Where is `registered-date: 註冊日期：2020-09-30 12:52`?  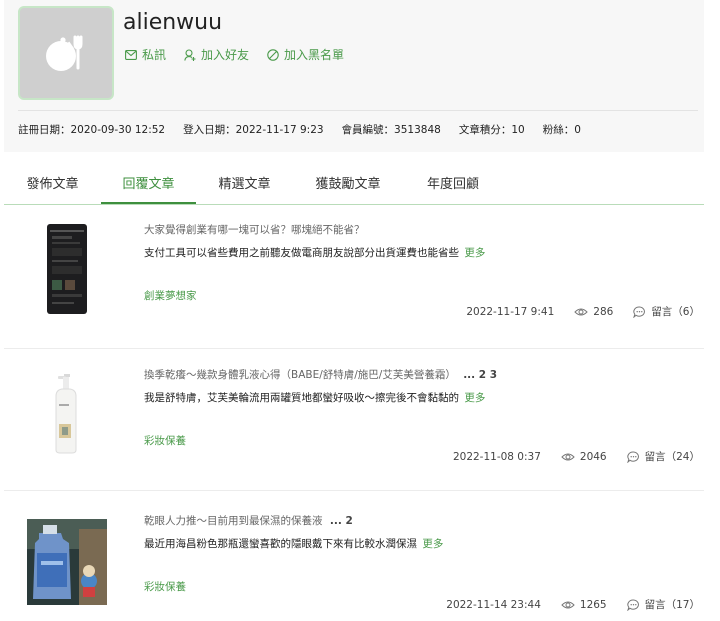
registered-date: 註冊日期：2020-09-30 12:52 is located at coordinates (92, 130).